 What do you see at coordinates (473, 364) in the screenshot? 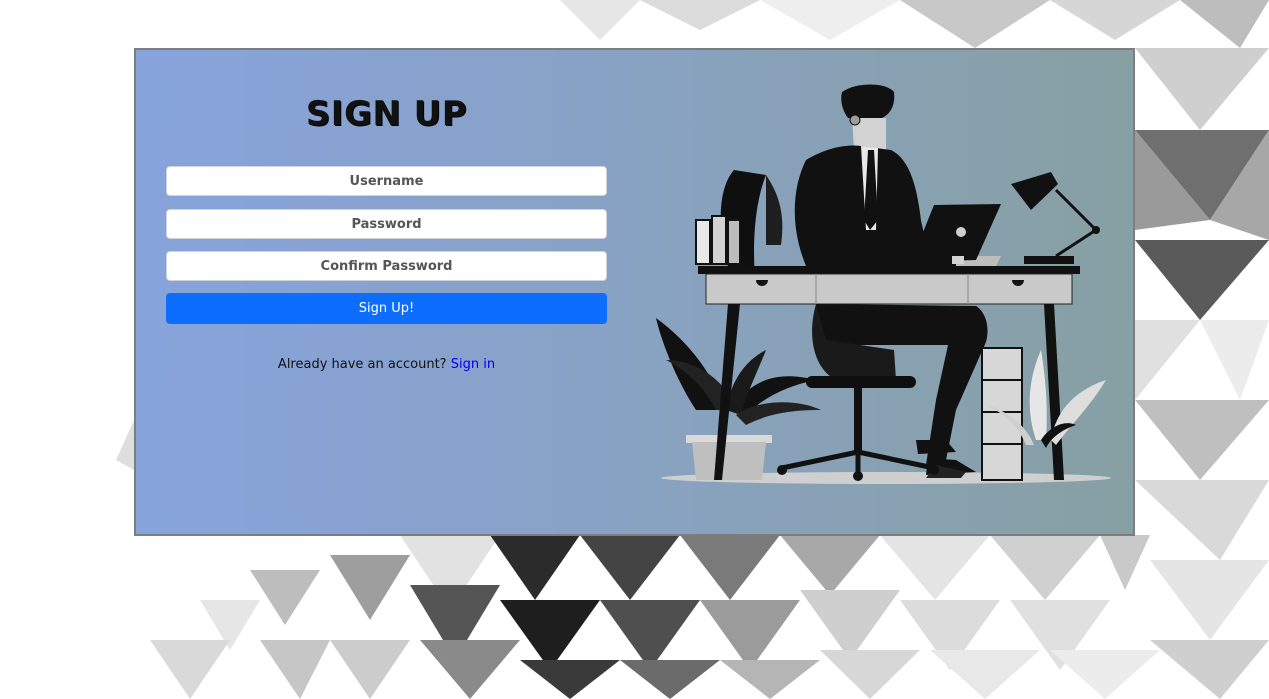
I see `sign-in-link: Sign in` at bounding box center [473, 364].